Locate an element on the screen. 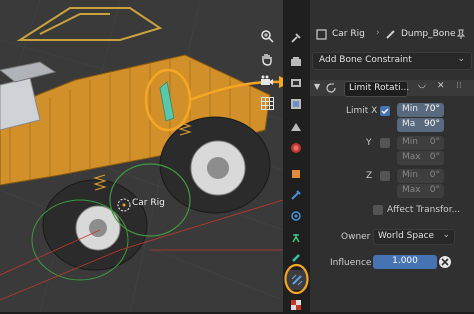  affect-transform-checkbox is located at coordinates (378, 210).